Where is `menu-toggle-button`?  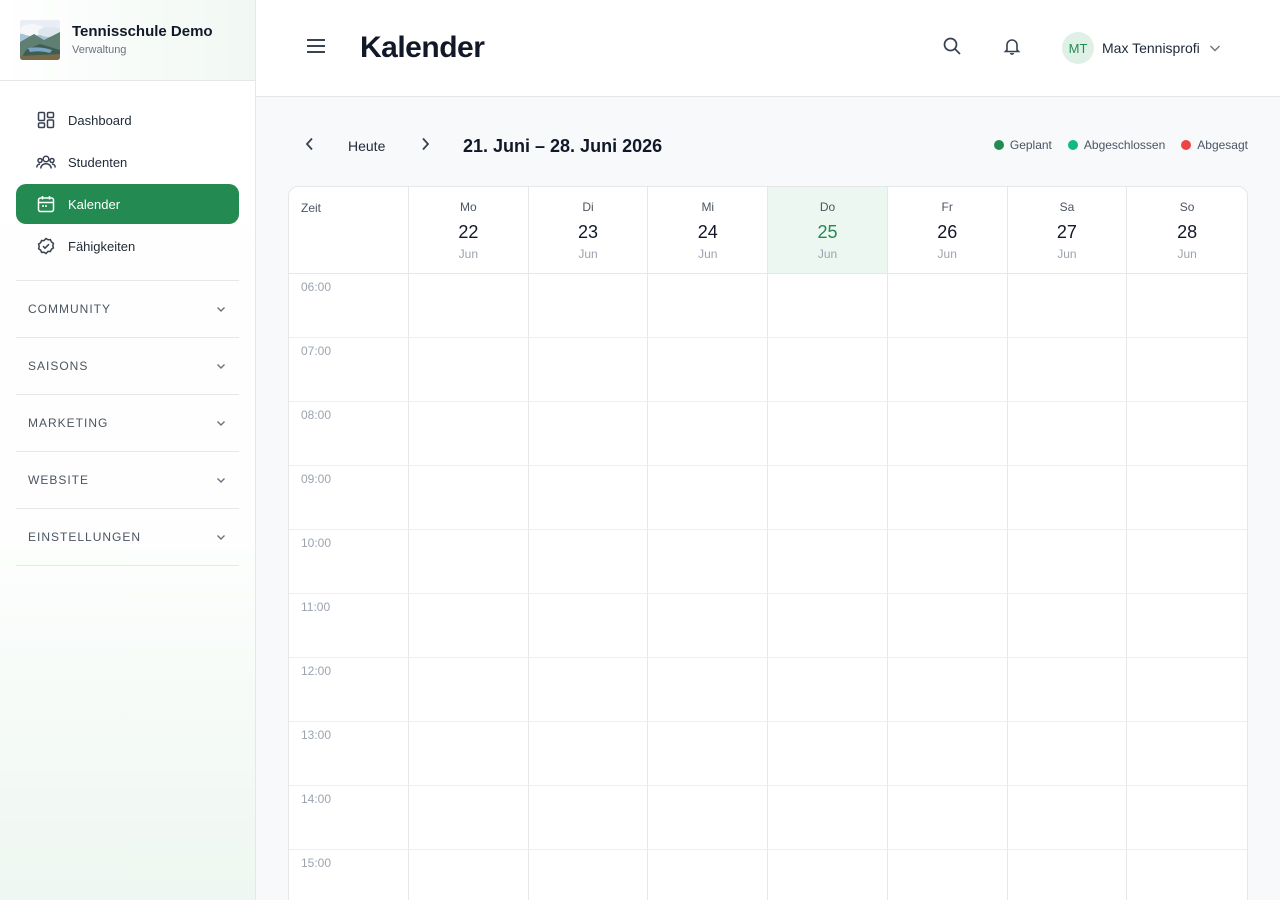 menu-toggle-button is located at coordinates (316, 48).